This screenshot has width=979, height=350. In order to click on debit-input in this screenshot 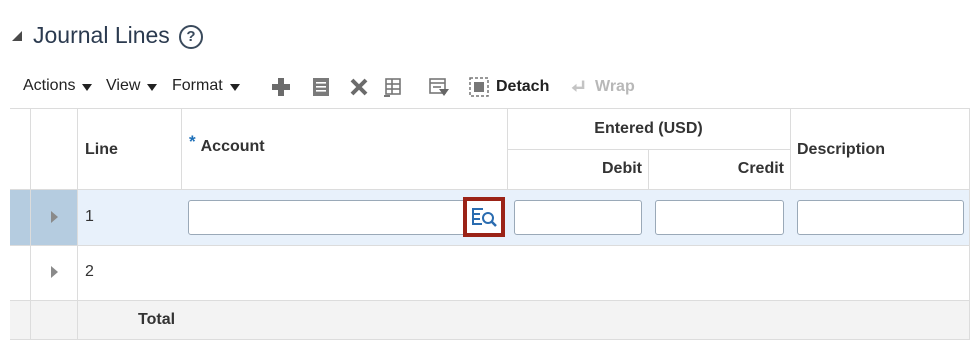, I will do `click(578, 217)`.